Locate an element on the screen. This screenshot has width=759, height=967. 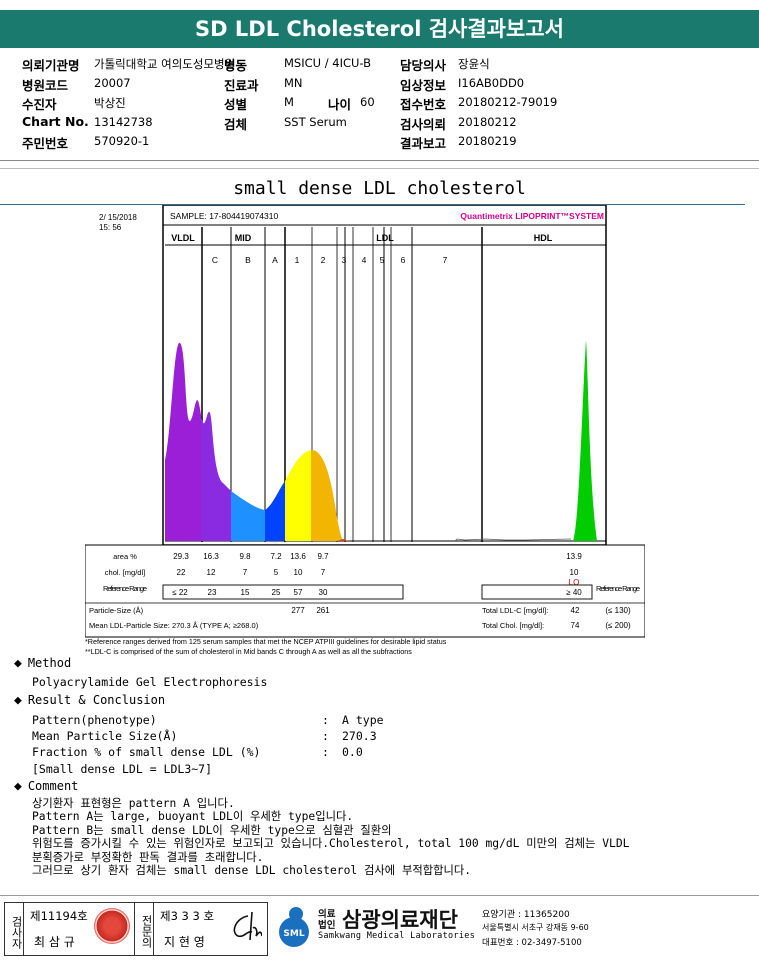
ref-hdl: ≥ 40 is located at coordinates (574, 592).